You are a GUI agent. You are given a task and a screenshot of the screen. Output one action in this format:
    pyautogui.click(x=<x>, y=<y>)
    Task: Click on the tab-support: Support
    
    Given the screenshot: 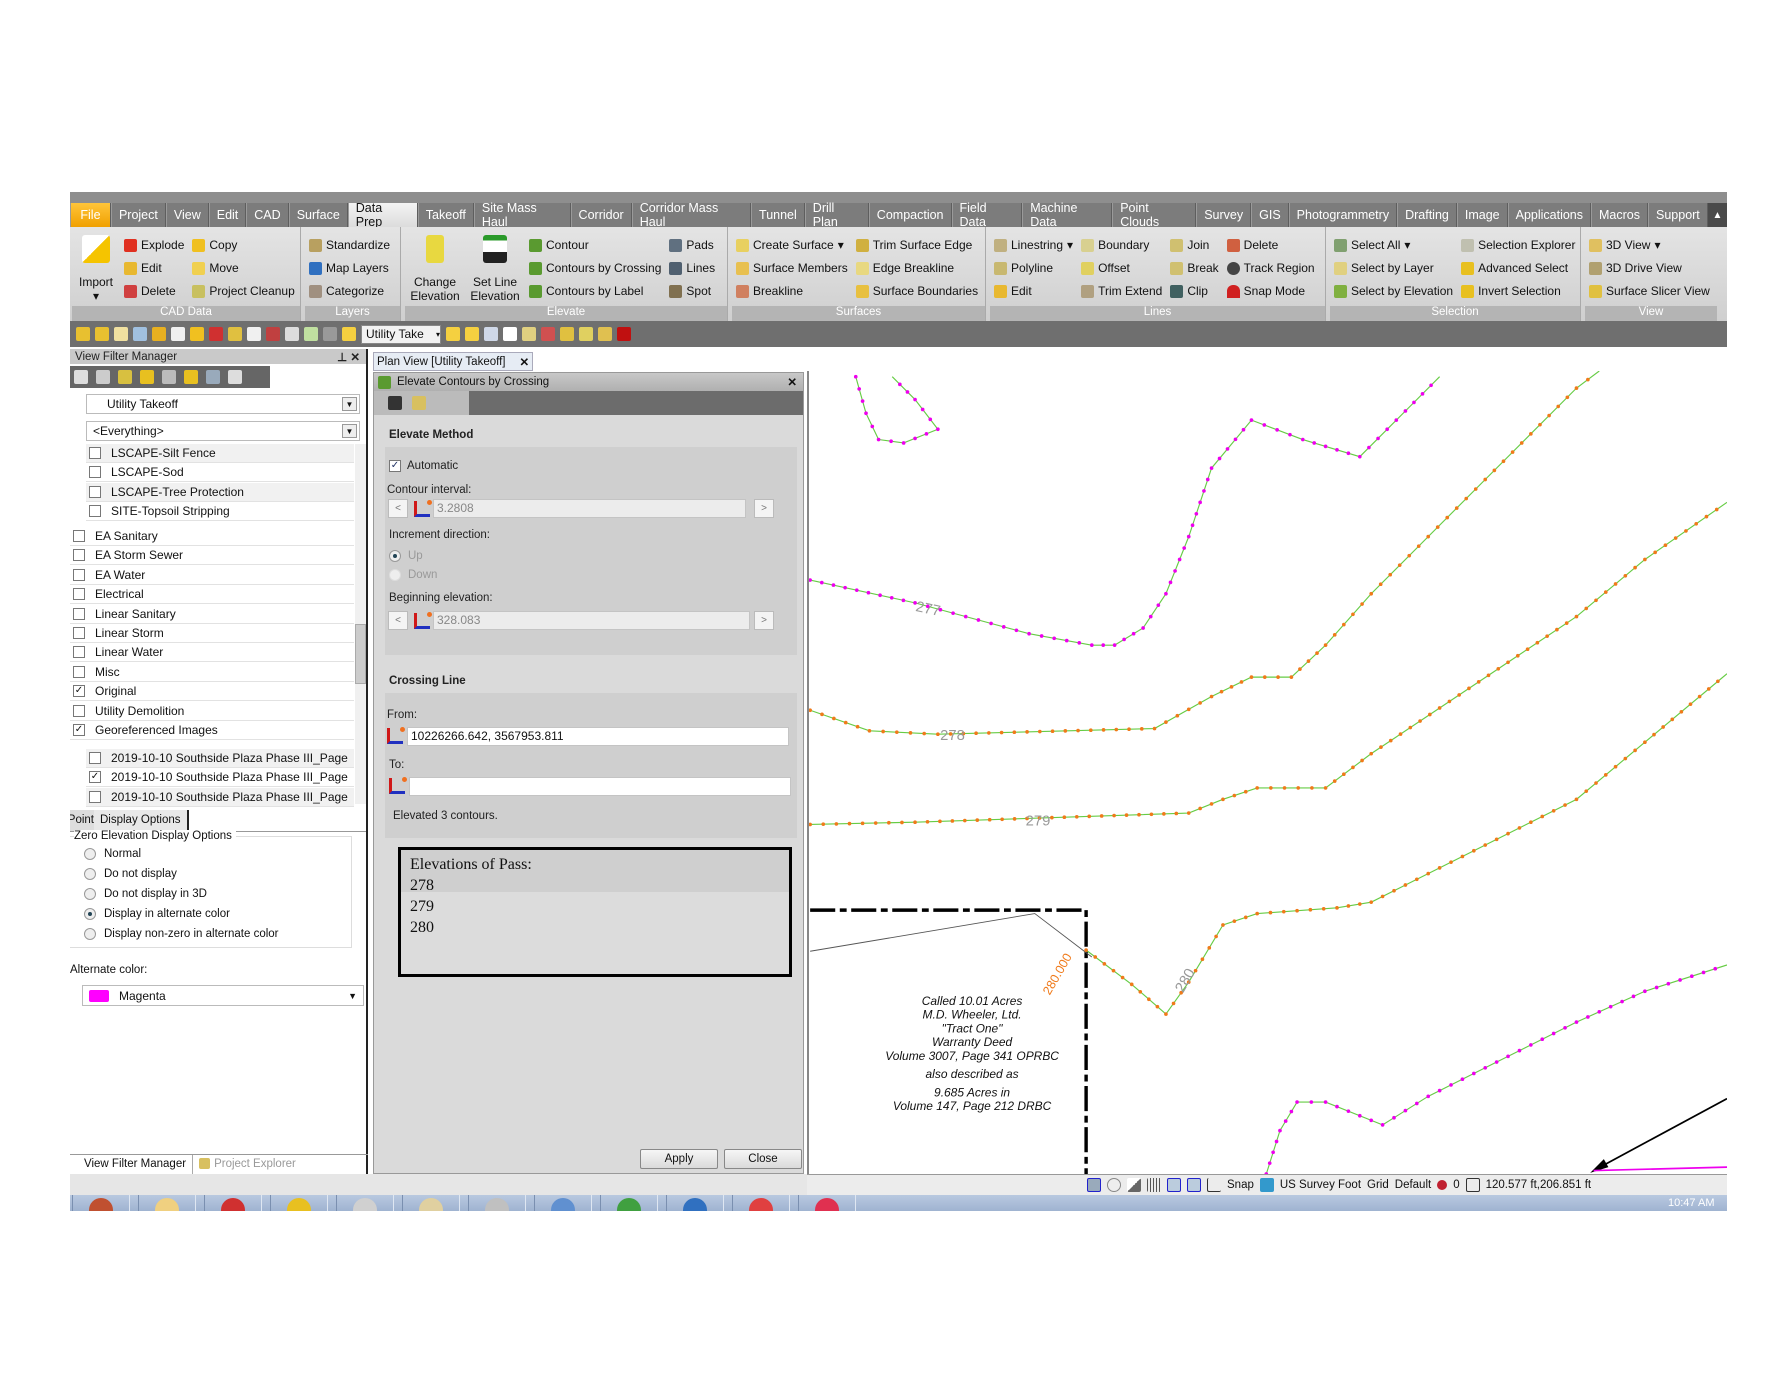 What is the action you would take?
    pyautogui.click(x=1678, y=215)
    